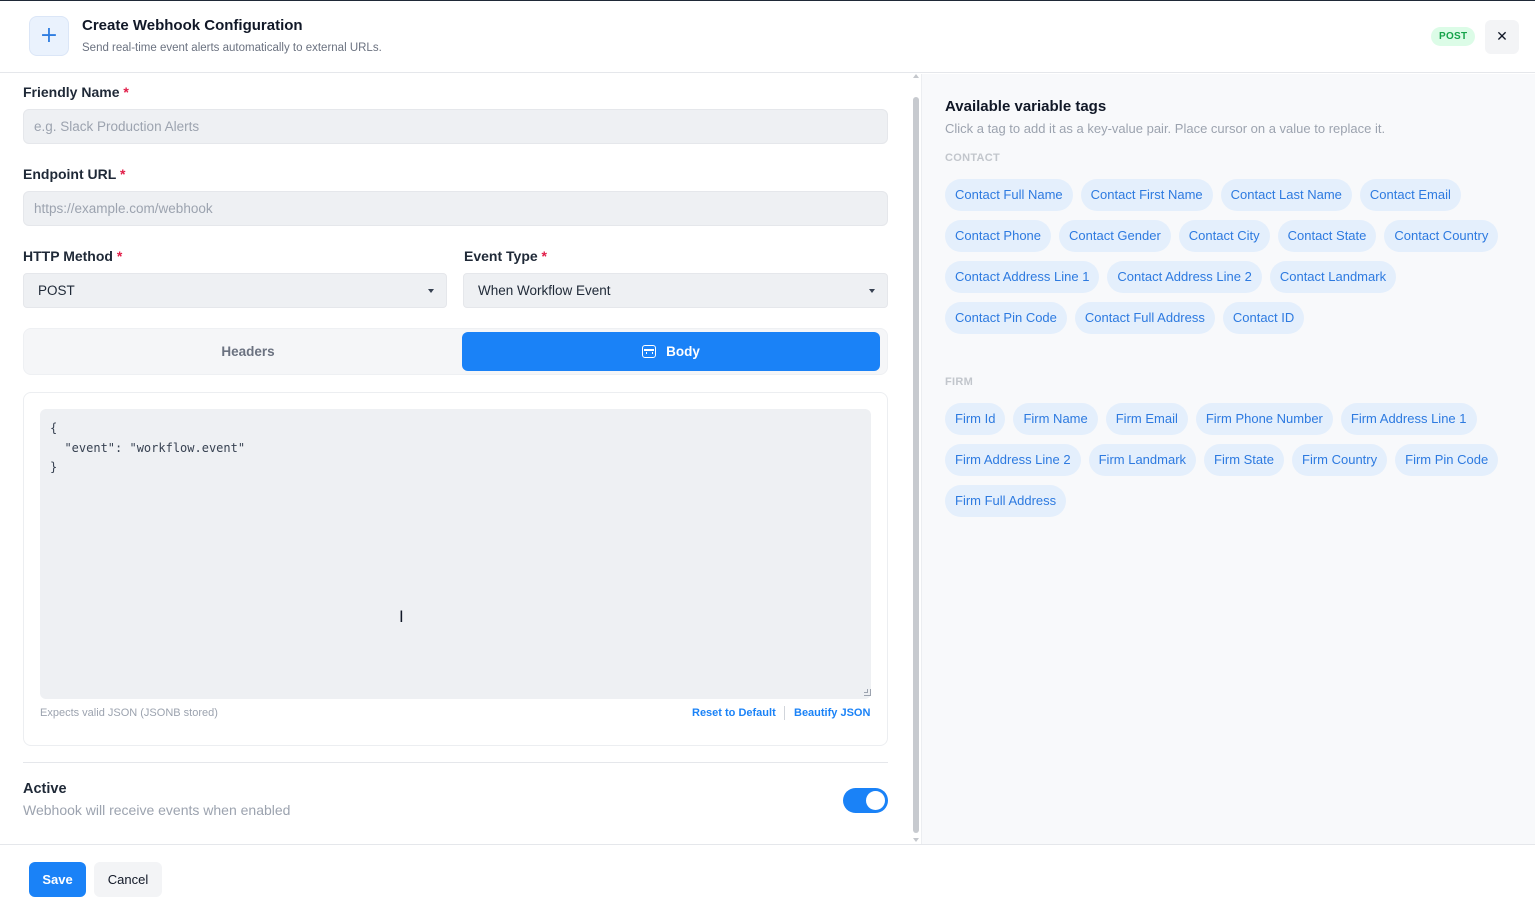  I want to click on event-type-value: When Workflow Event, so click(544, 290).